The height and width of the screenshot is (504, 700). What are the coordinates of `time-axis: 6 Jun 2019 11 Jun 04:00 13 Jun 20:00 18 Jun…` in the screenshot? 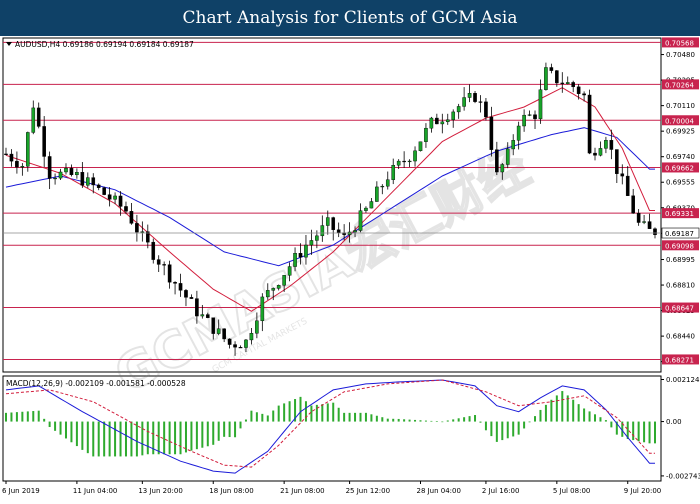 It's located at (331, 488).